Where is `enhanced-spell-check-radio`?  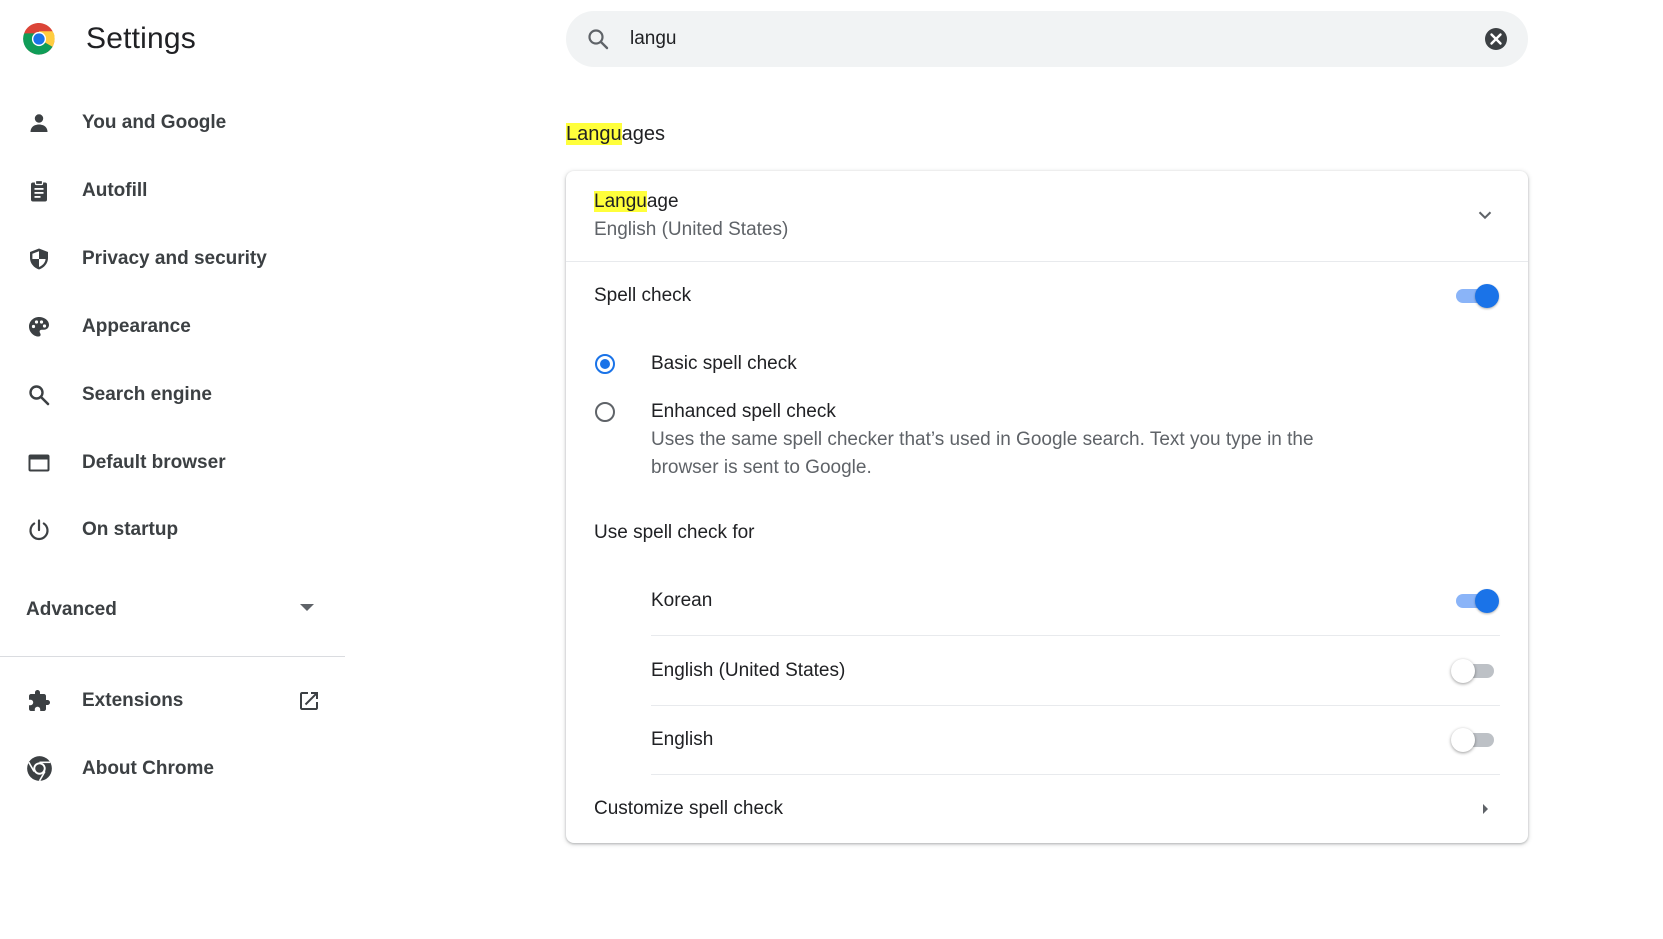
enhanced-spell-check-radio is located at coordinates (605, 412).